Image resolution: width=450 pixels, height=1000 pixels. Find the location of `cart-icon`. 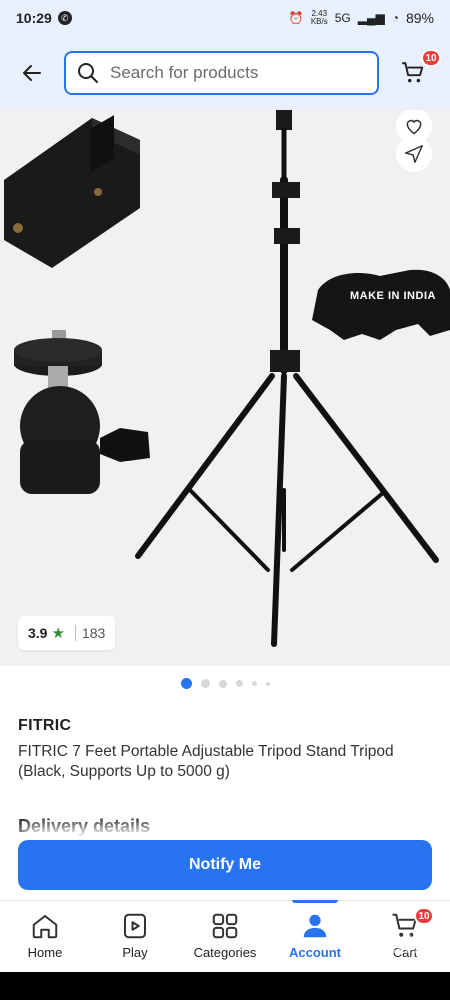

cart-icon is located at coordinates (413, 72).